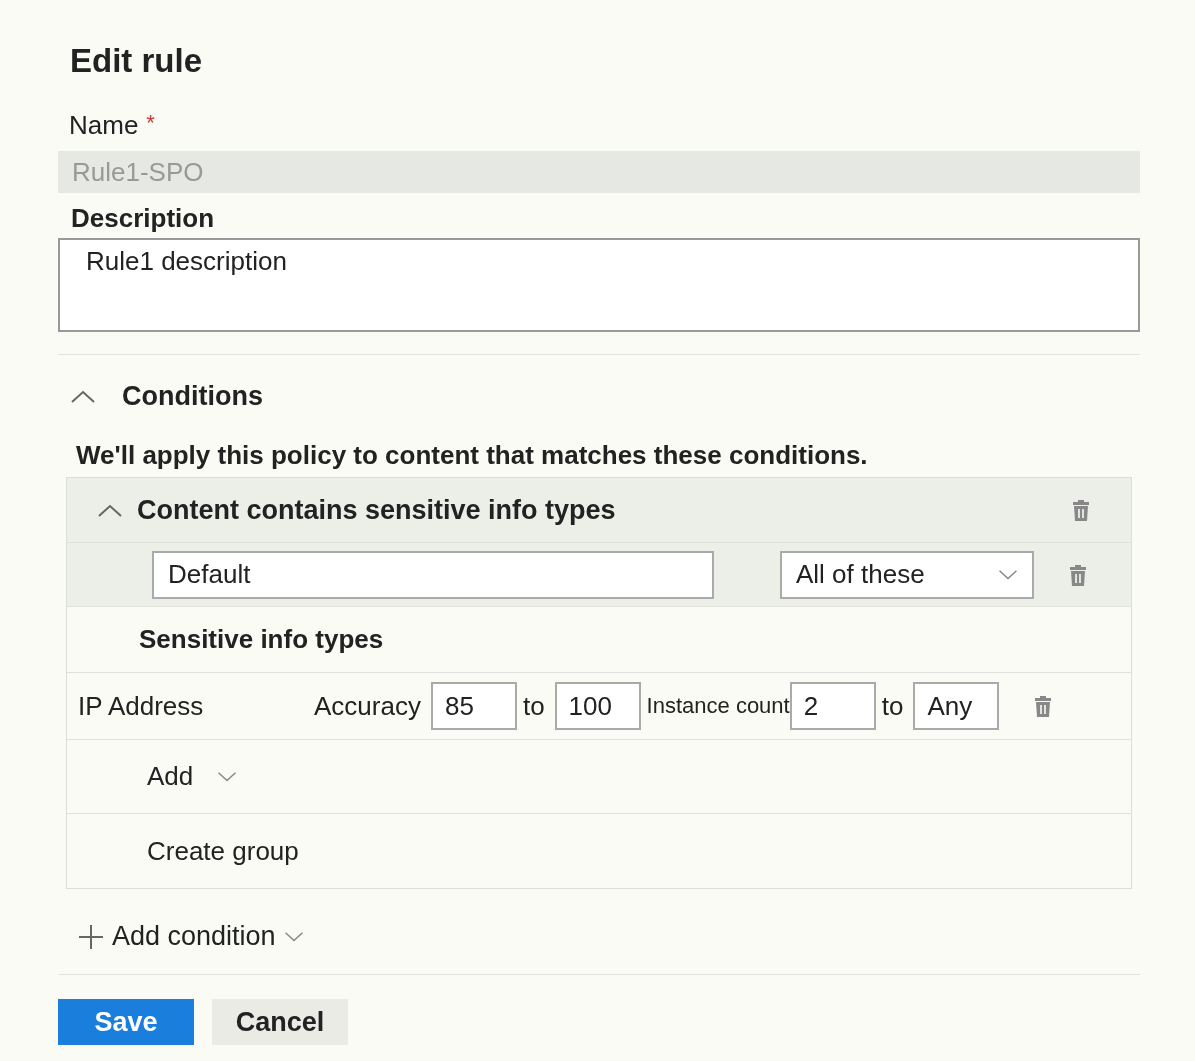  I want to click on count-max-field: Any, so click(956, 706).